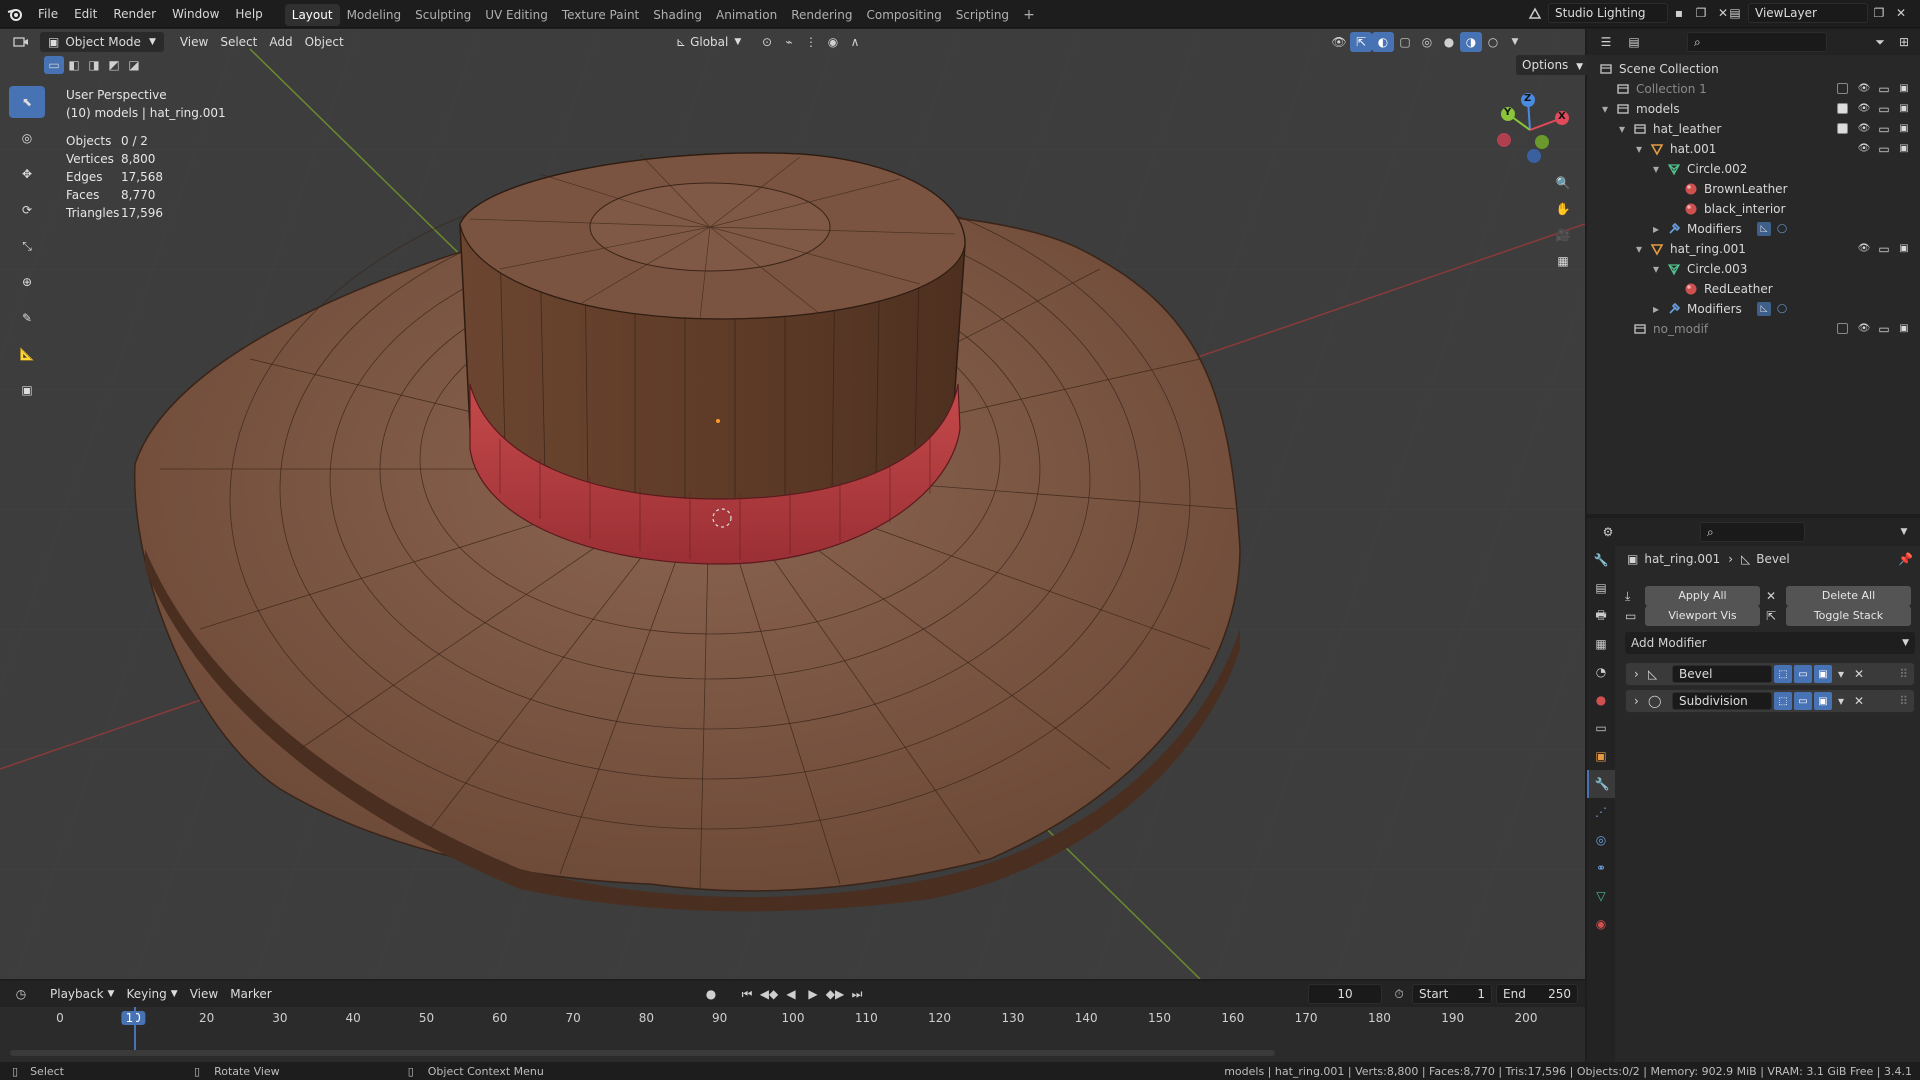  What do you see at coordinates (1601, 644) in the screenshot?
I see `view-layer-tab: ▦` at bounding box center [1601, 644].